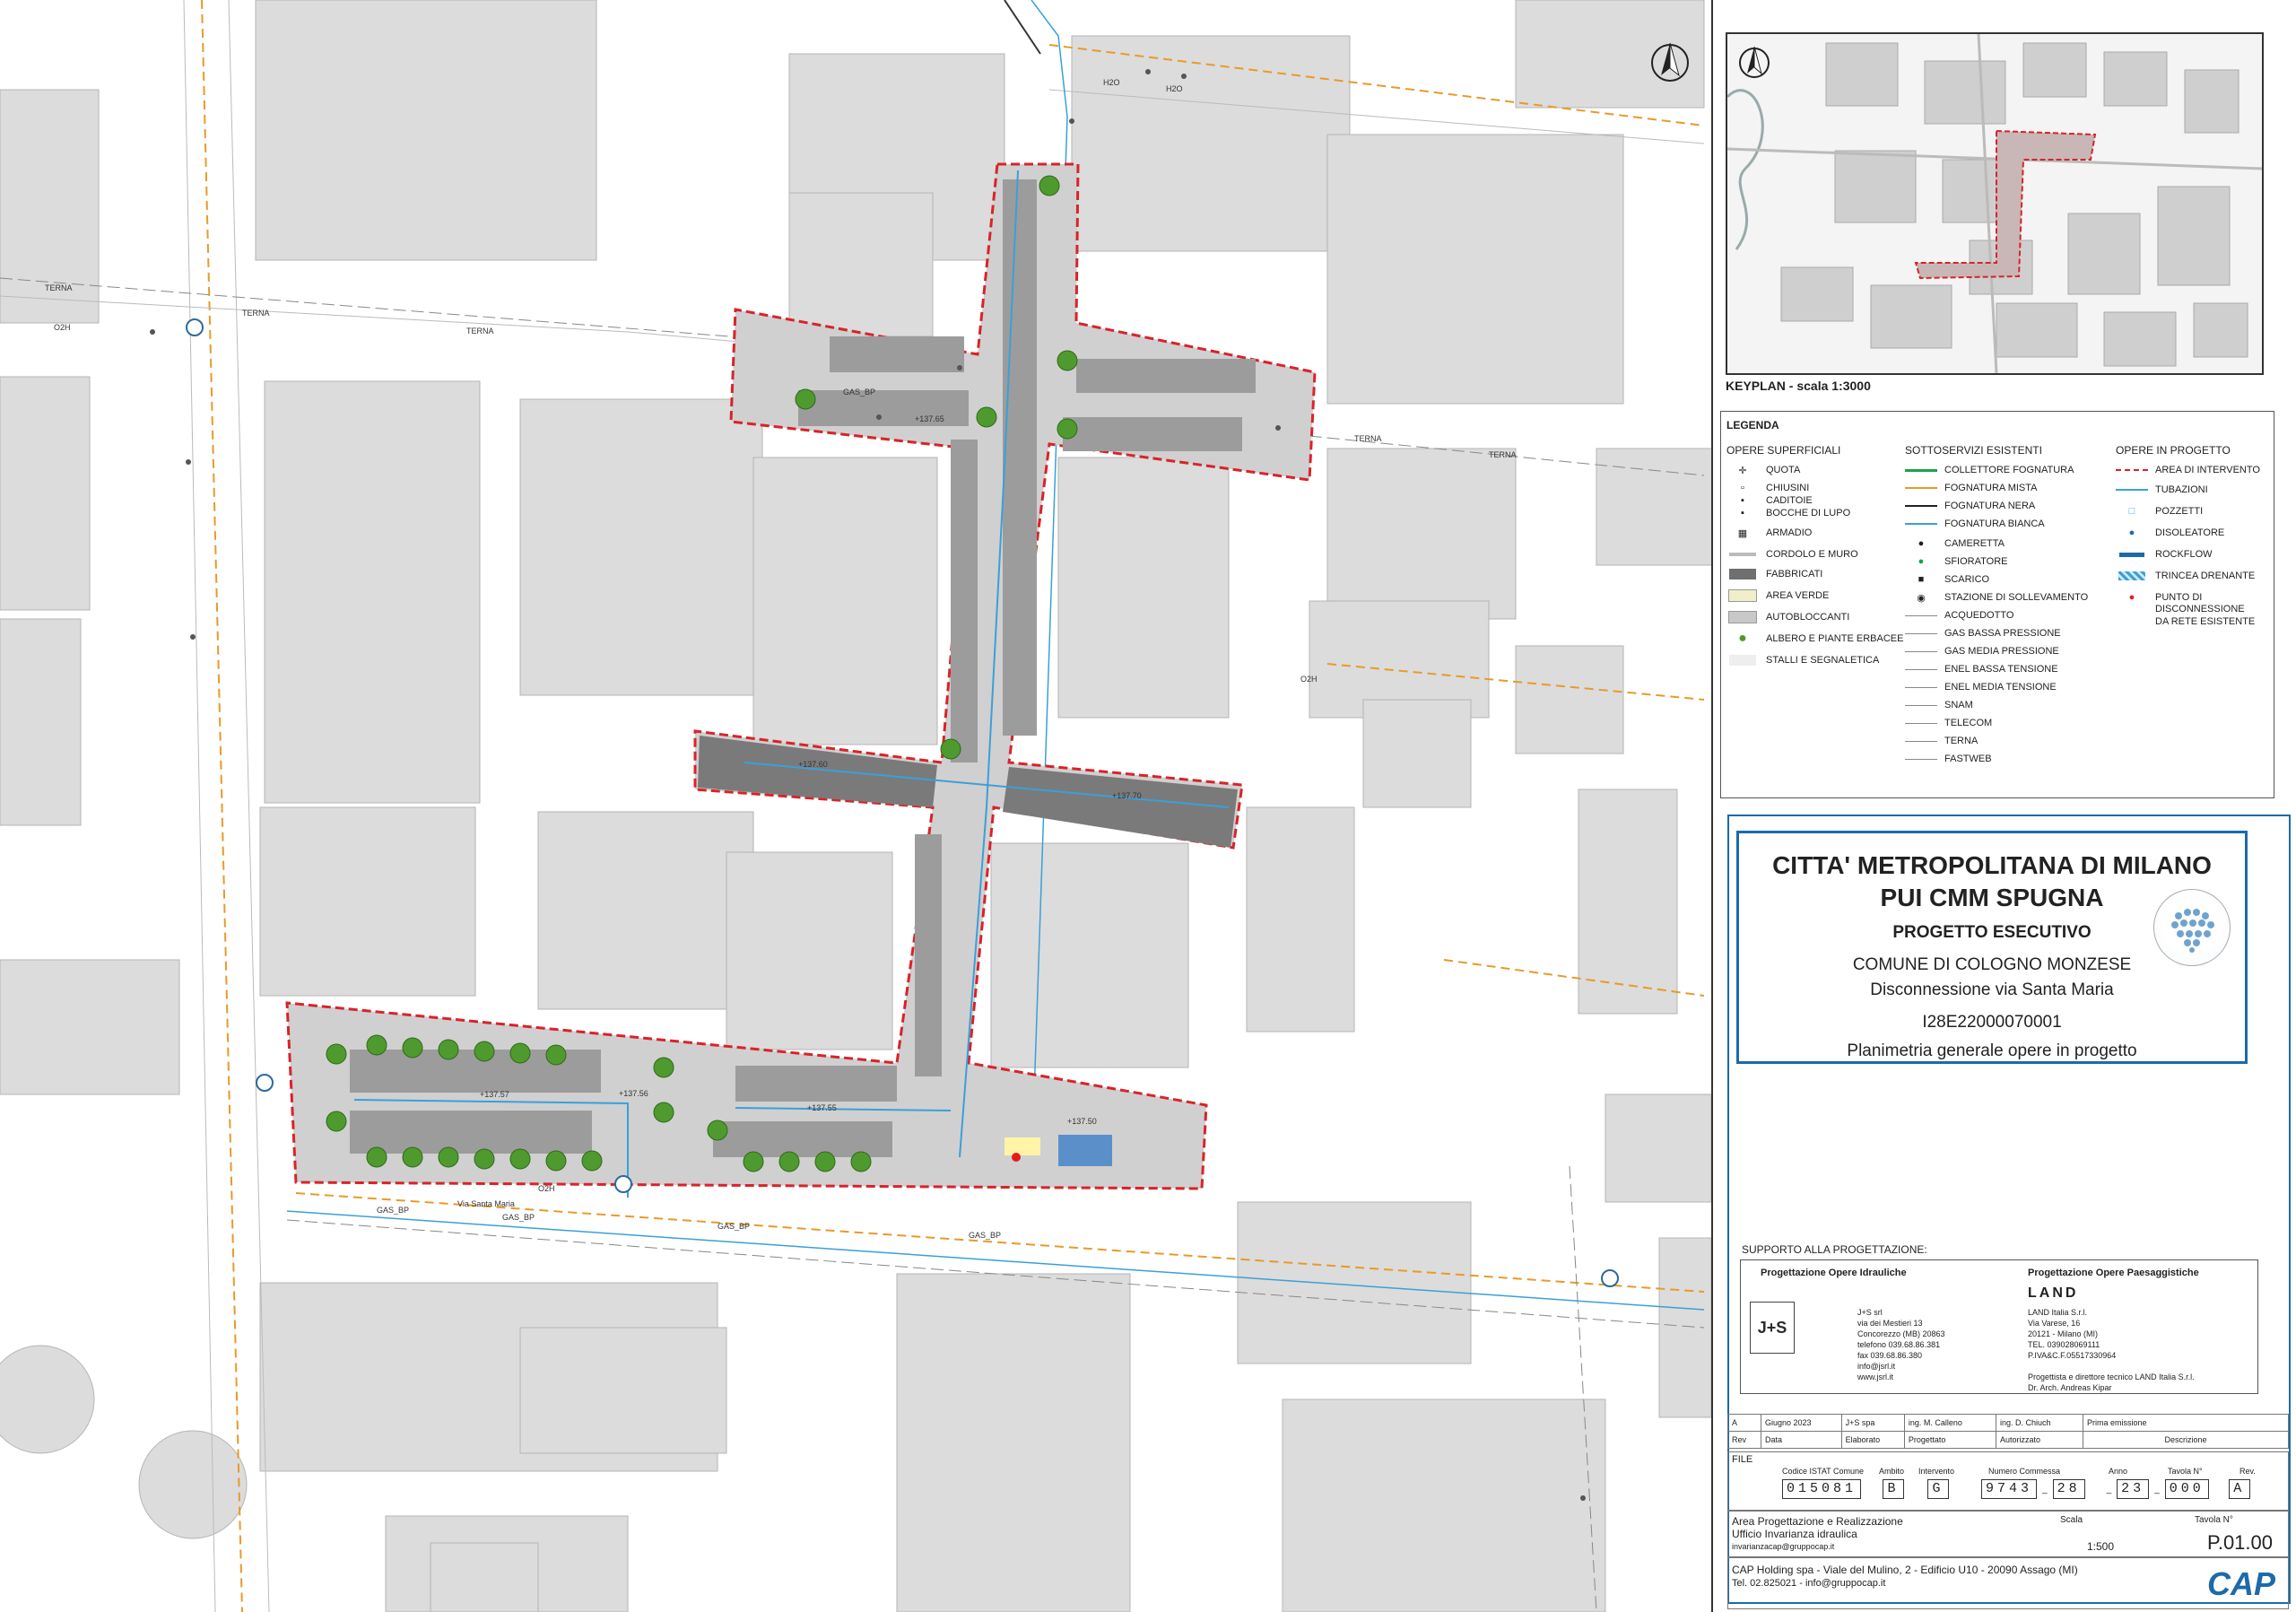 This screenshot has height=1612, width=2296. I want to click on file-label: FILE, so click(1742, 1459).